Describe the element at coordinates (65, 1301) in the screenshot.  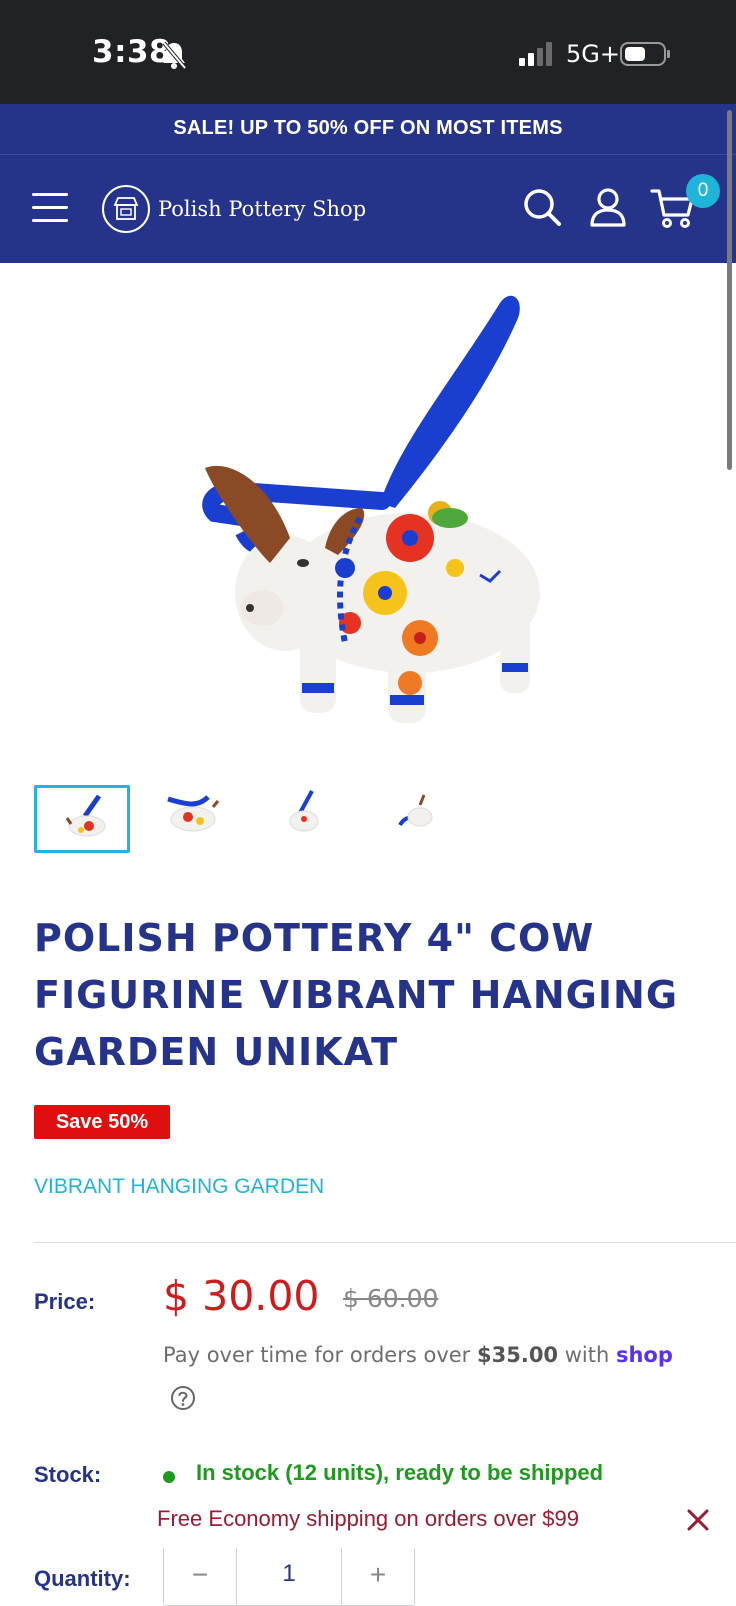
I see `price-label: Price:` at that location.